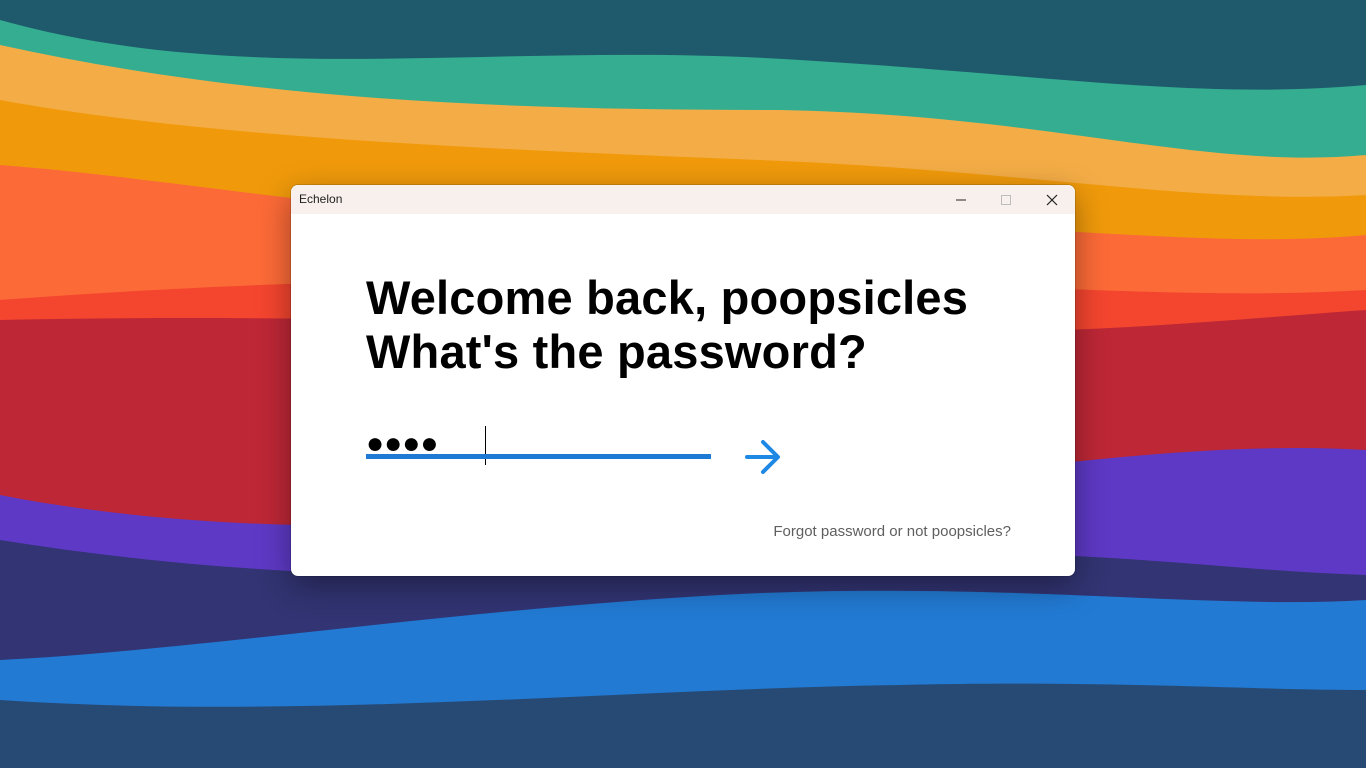  I want to click on close-icon, so click(1051, 199).